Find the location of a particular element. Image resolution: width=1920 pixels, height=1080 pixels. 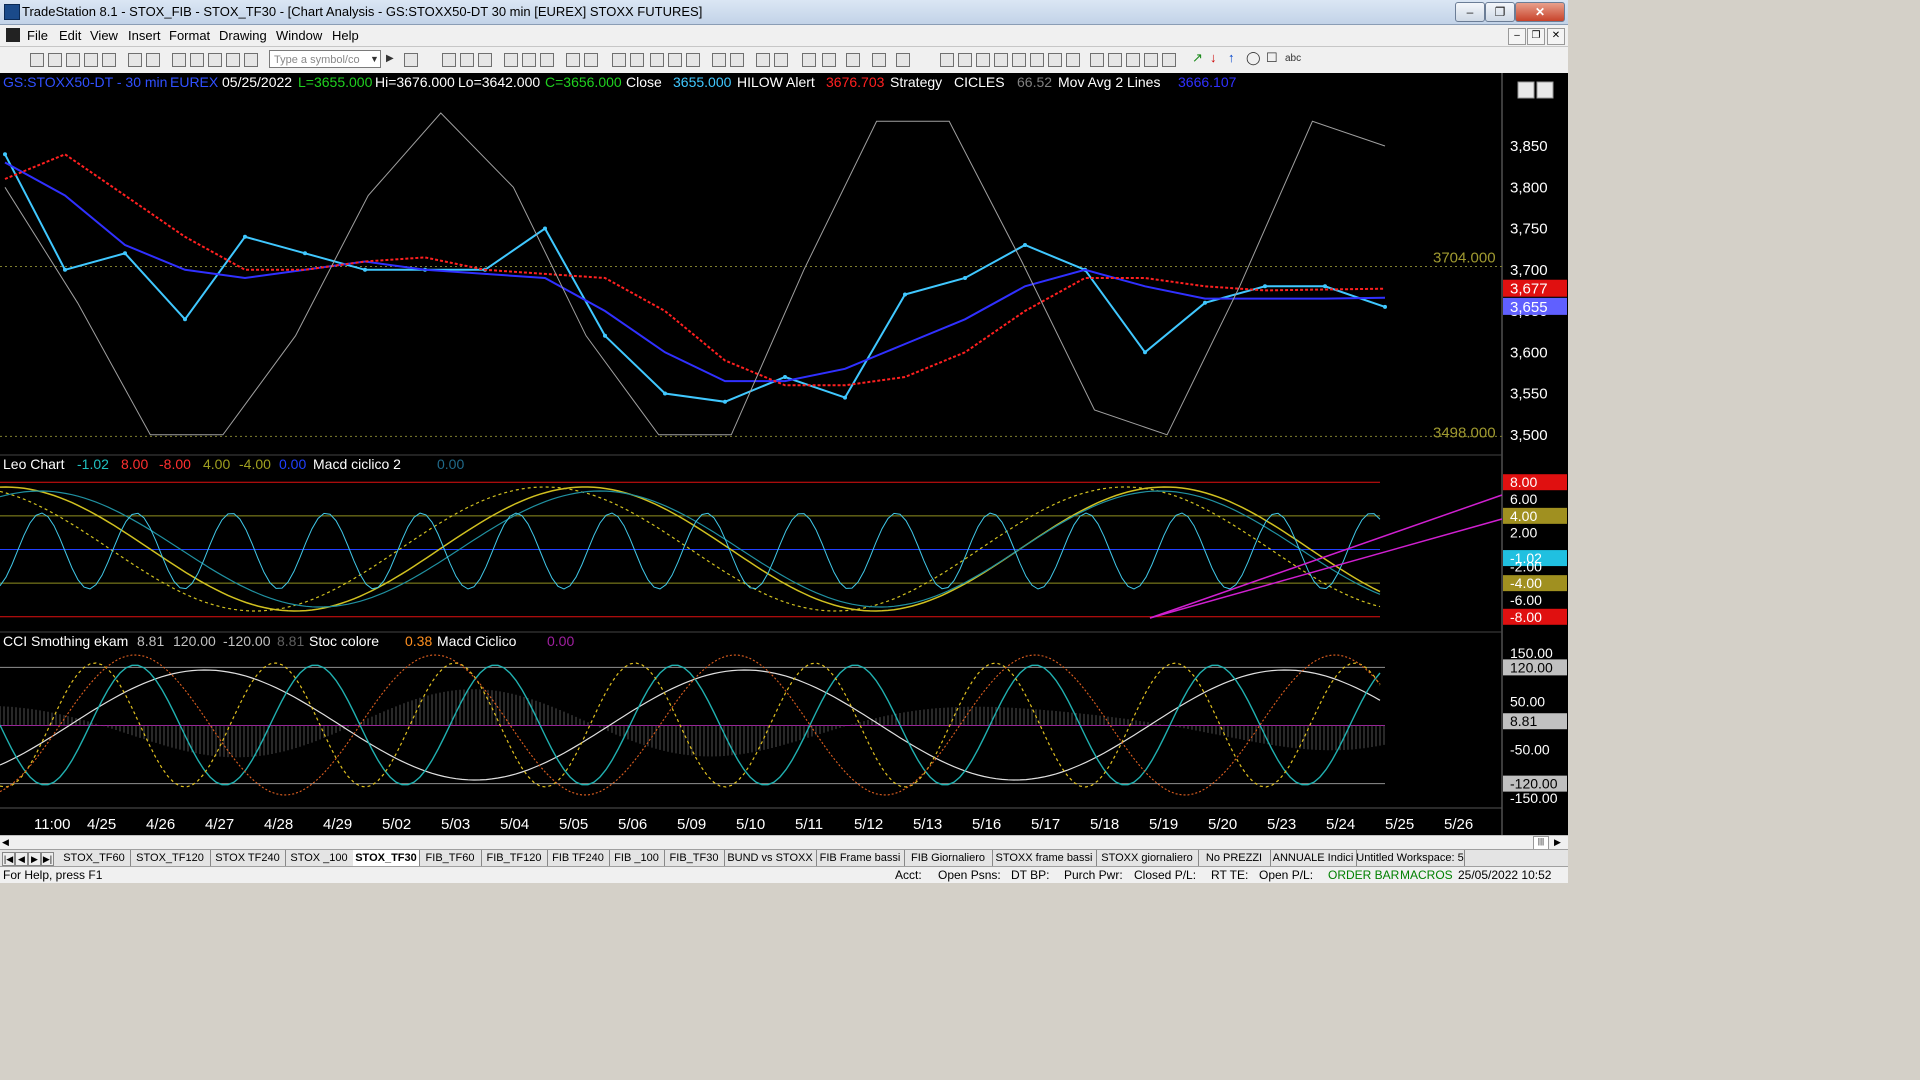

format-symbol-icon is located at coordinates (485, 60).